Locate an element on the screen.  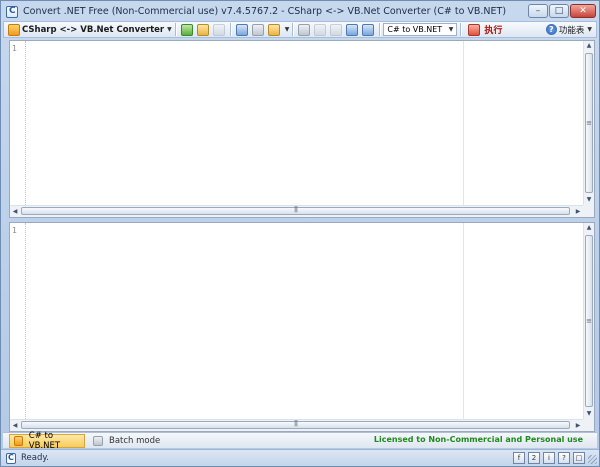
run-icon is located at coordinates (474, 29).